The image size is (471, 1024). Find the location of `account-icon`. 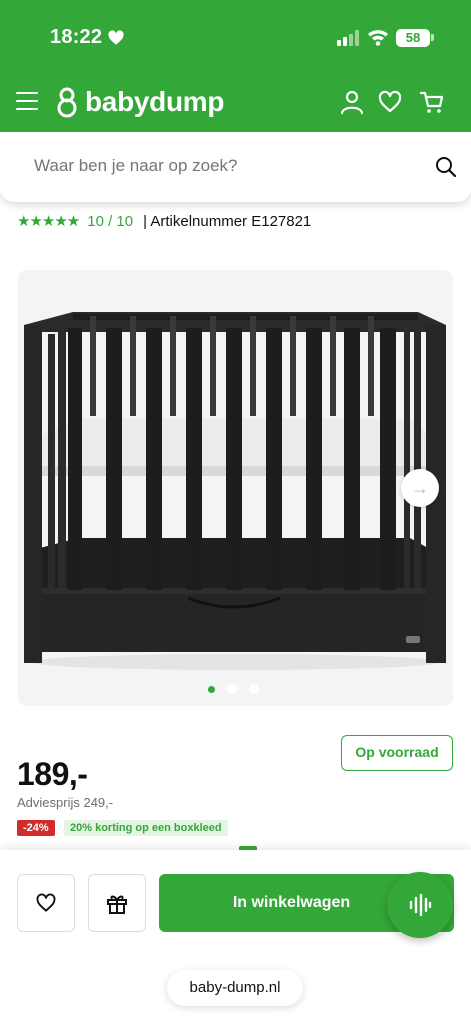

account-icon is located at coordinates (352, 102).